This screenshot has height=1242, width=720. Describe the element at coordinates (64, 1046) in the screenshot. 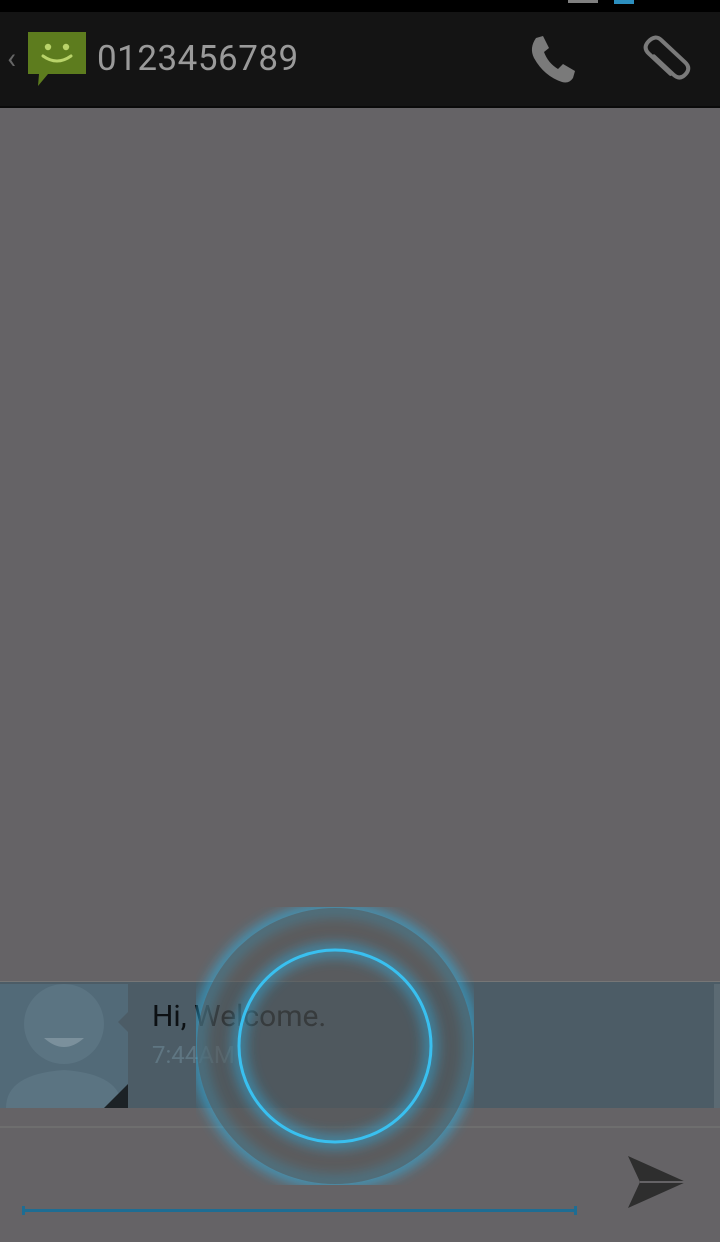

I see `contact-avatar` at that location.